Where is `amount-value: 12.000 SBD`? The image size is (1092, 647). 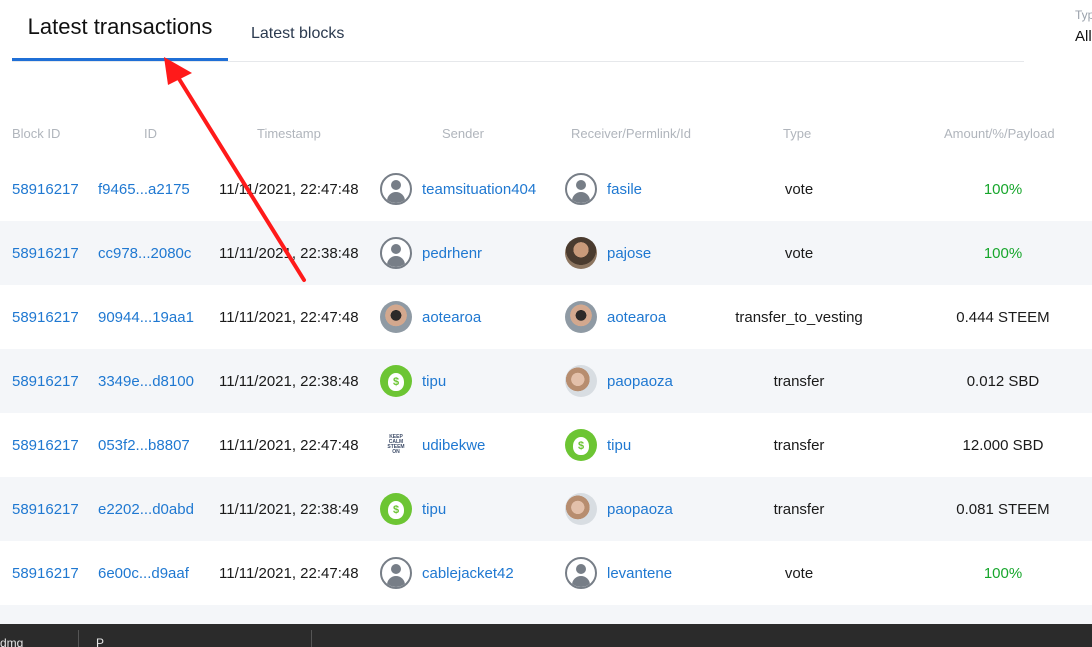
amount-value: 12.000 SBD is located at coordinates (1003, 445).